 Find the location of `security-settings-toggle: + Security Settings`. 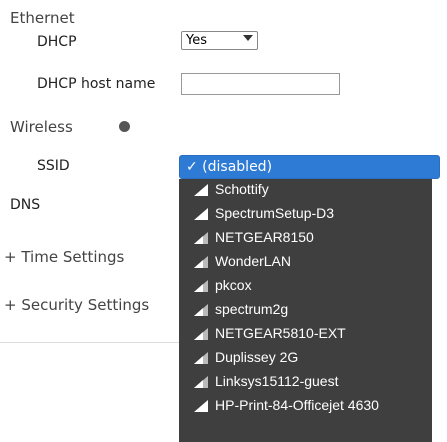

security-settings-toggle: + Security Settings is located at coordinates (76, 305).